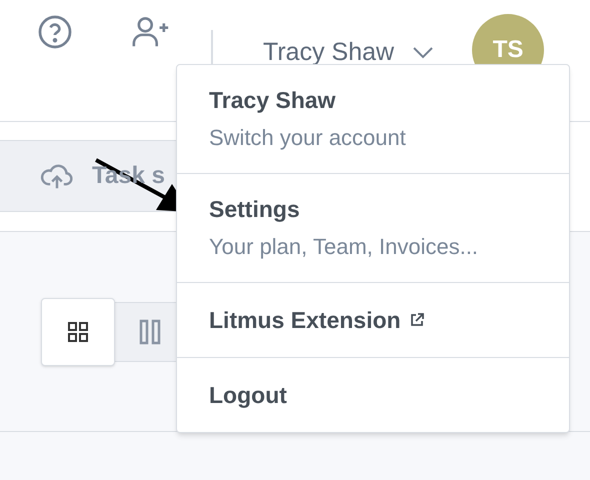  I want to click on menu-item: Logout, so click(373, 394).